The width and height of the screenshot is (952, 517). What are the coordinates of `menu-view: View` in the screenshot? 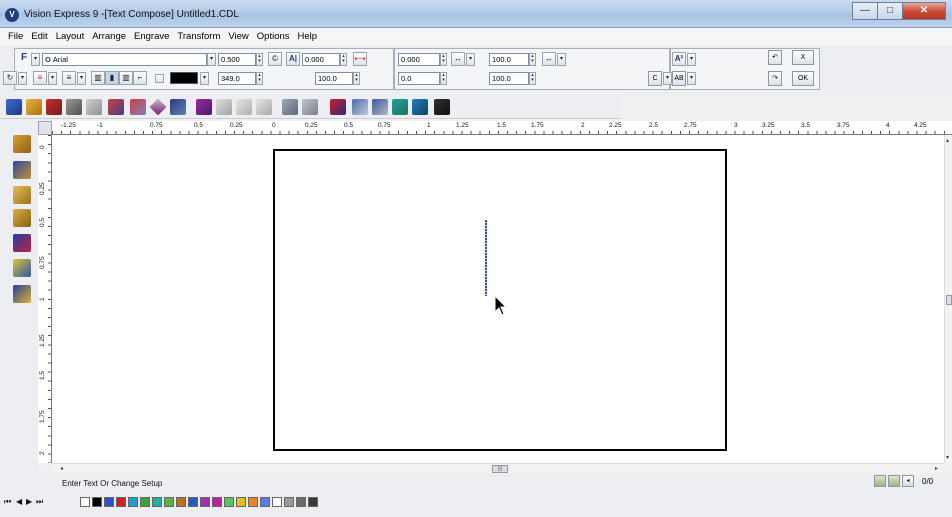 It's located at (238, 36).